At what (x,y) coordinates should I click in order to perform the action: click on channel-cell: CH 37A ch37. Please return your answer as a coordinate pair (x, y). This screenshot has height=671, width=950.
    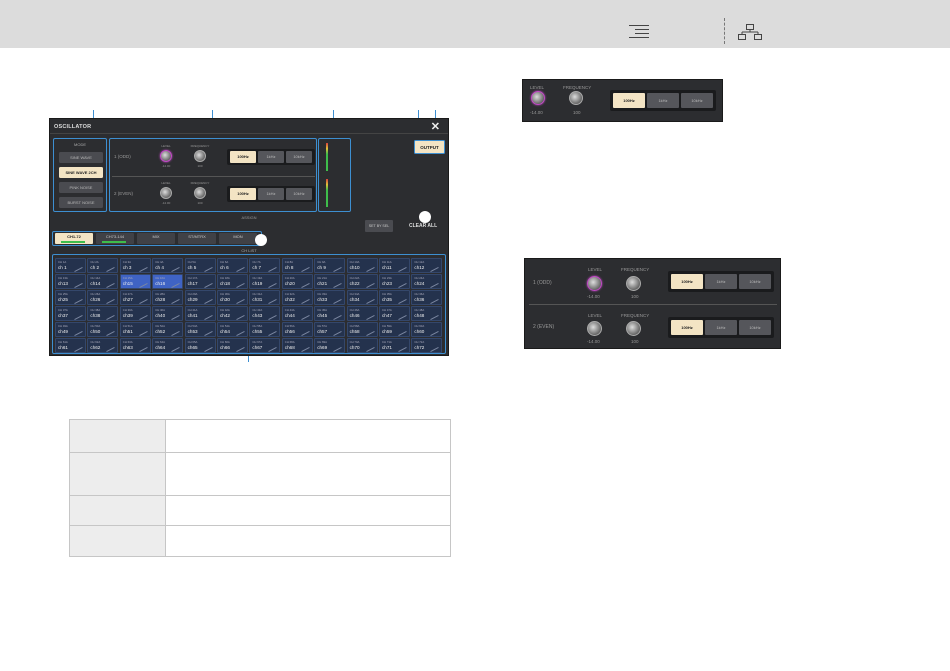
    Looking at the image, I should click on (70, 313).